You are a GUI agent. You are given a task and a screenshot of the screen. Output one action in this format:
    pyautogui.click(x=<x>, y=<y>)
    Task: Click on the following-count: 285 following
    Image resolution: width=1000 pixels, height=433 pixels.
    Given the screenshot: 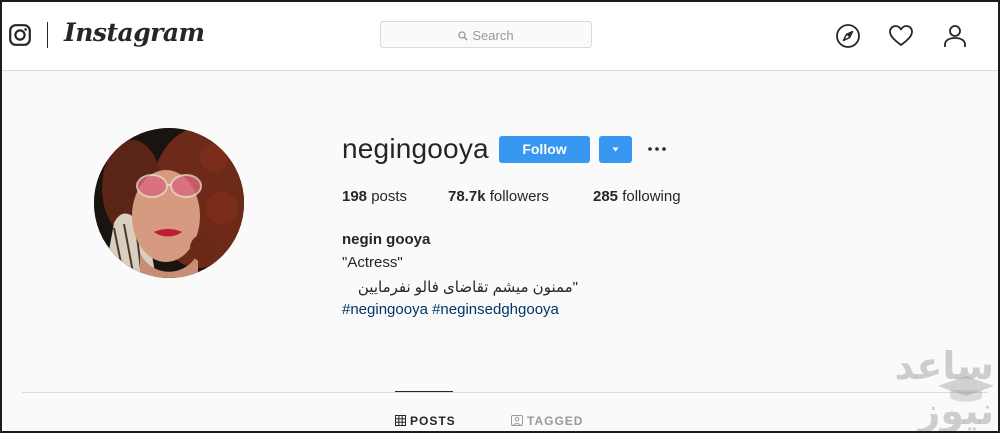 What is the action you would take?
    pyautogui.click(x=637, y=196)
    